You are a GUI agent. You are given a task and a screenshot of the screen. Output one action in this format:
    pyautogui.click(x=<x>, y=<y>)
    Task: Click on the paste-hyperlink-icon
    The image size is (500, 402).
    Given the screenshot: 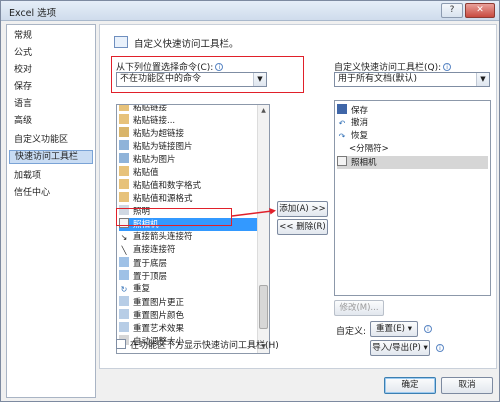 What is the action you would take?
    pyautogui.click(x=124, y=132)
    